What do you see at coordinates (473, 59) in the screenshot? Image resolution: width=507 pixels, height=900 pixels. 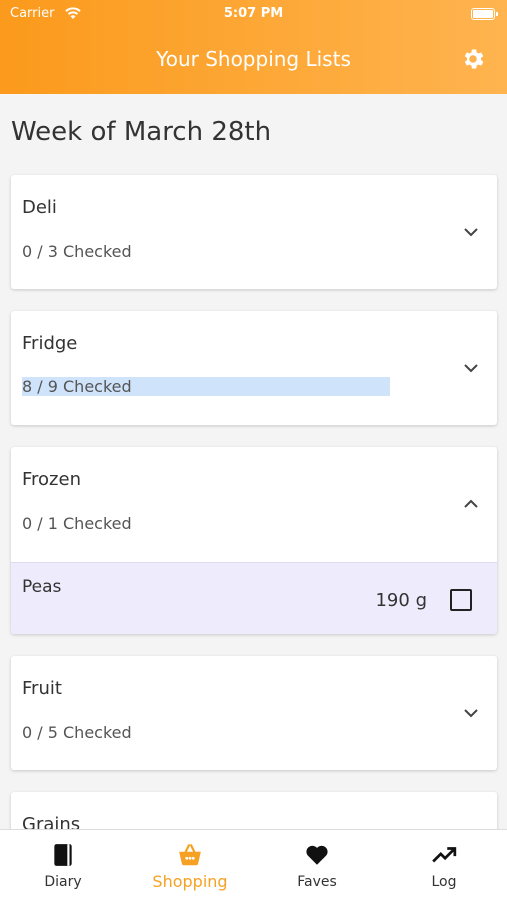 I see `gear-icon` at bounding box center [473, 59].